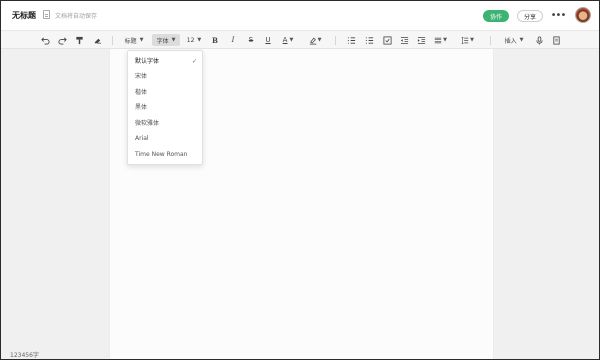  What do you see at coordinates (539, 40) in the screenshot?
I see `microphone-icon` at bounding box center [539, 40].